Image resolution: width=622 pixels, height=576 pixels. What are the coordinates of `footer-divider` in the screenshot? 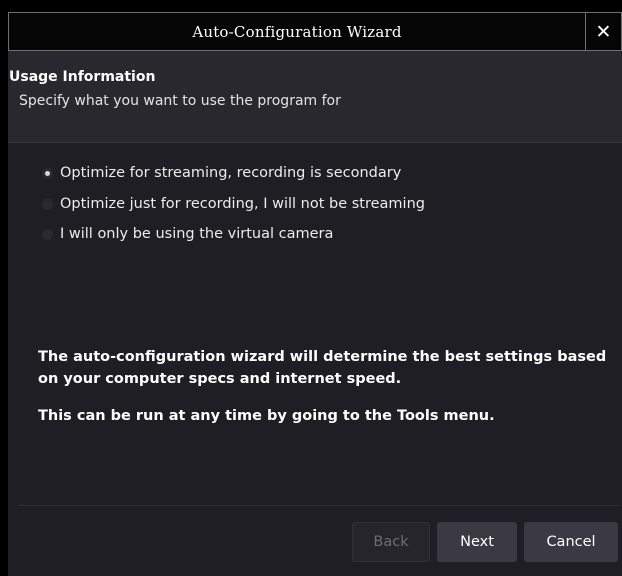 It's located at (319, 505).